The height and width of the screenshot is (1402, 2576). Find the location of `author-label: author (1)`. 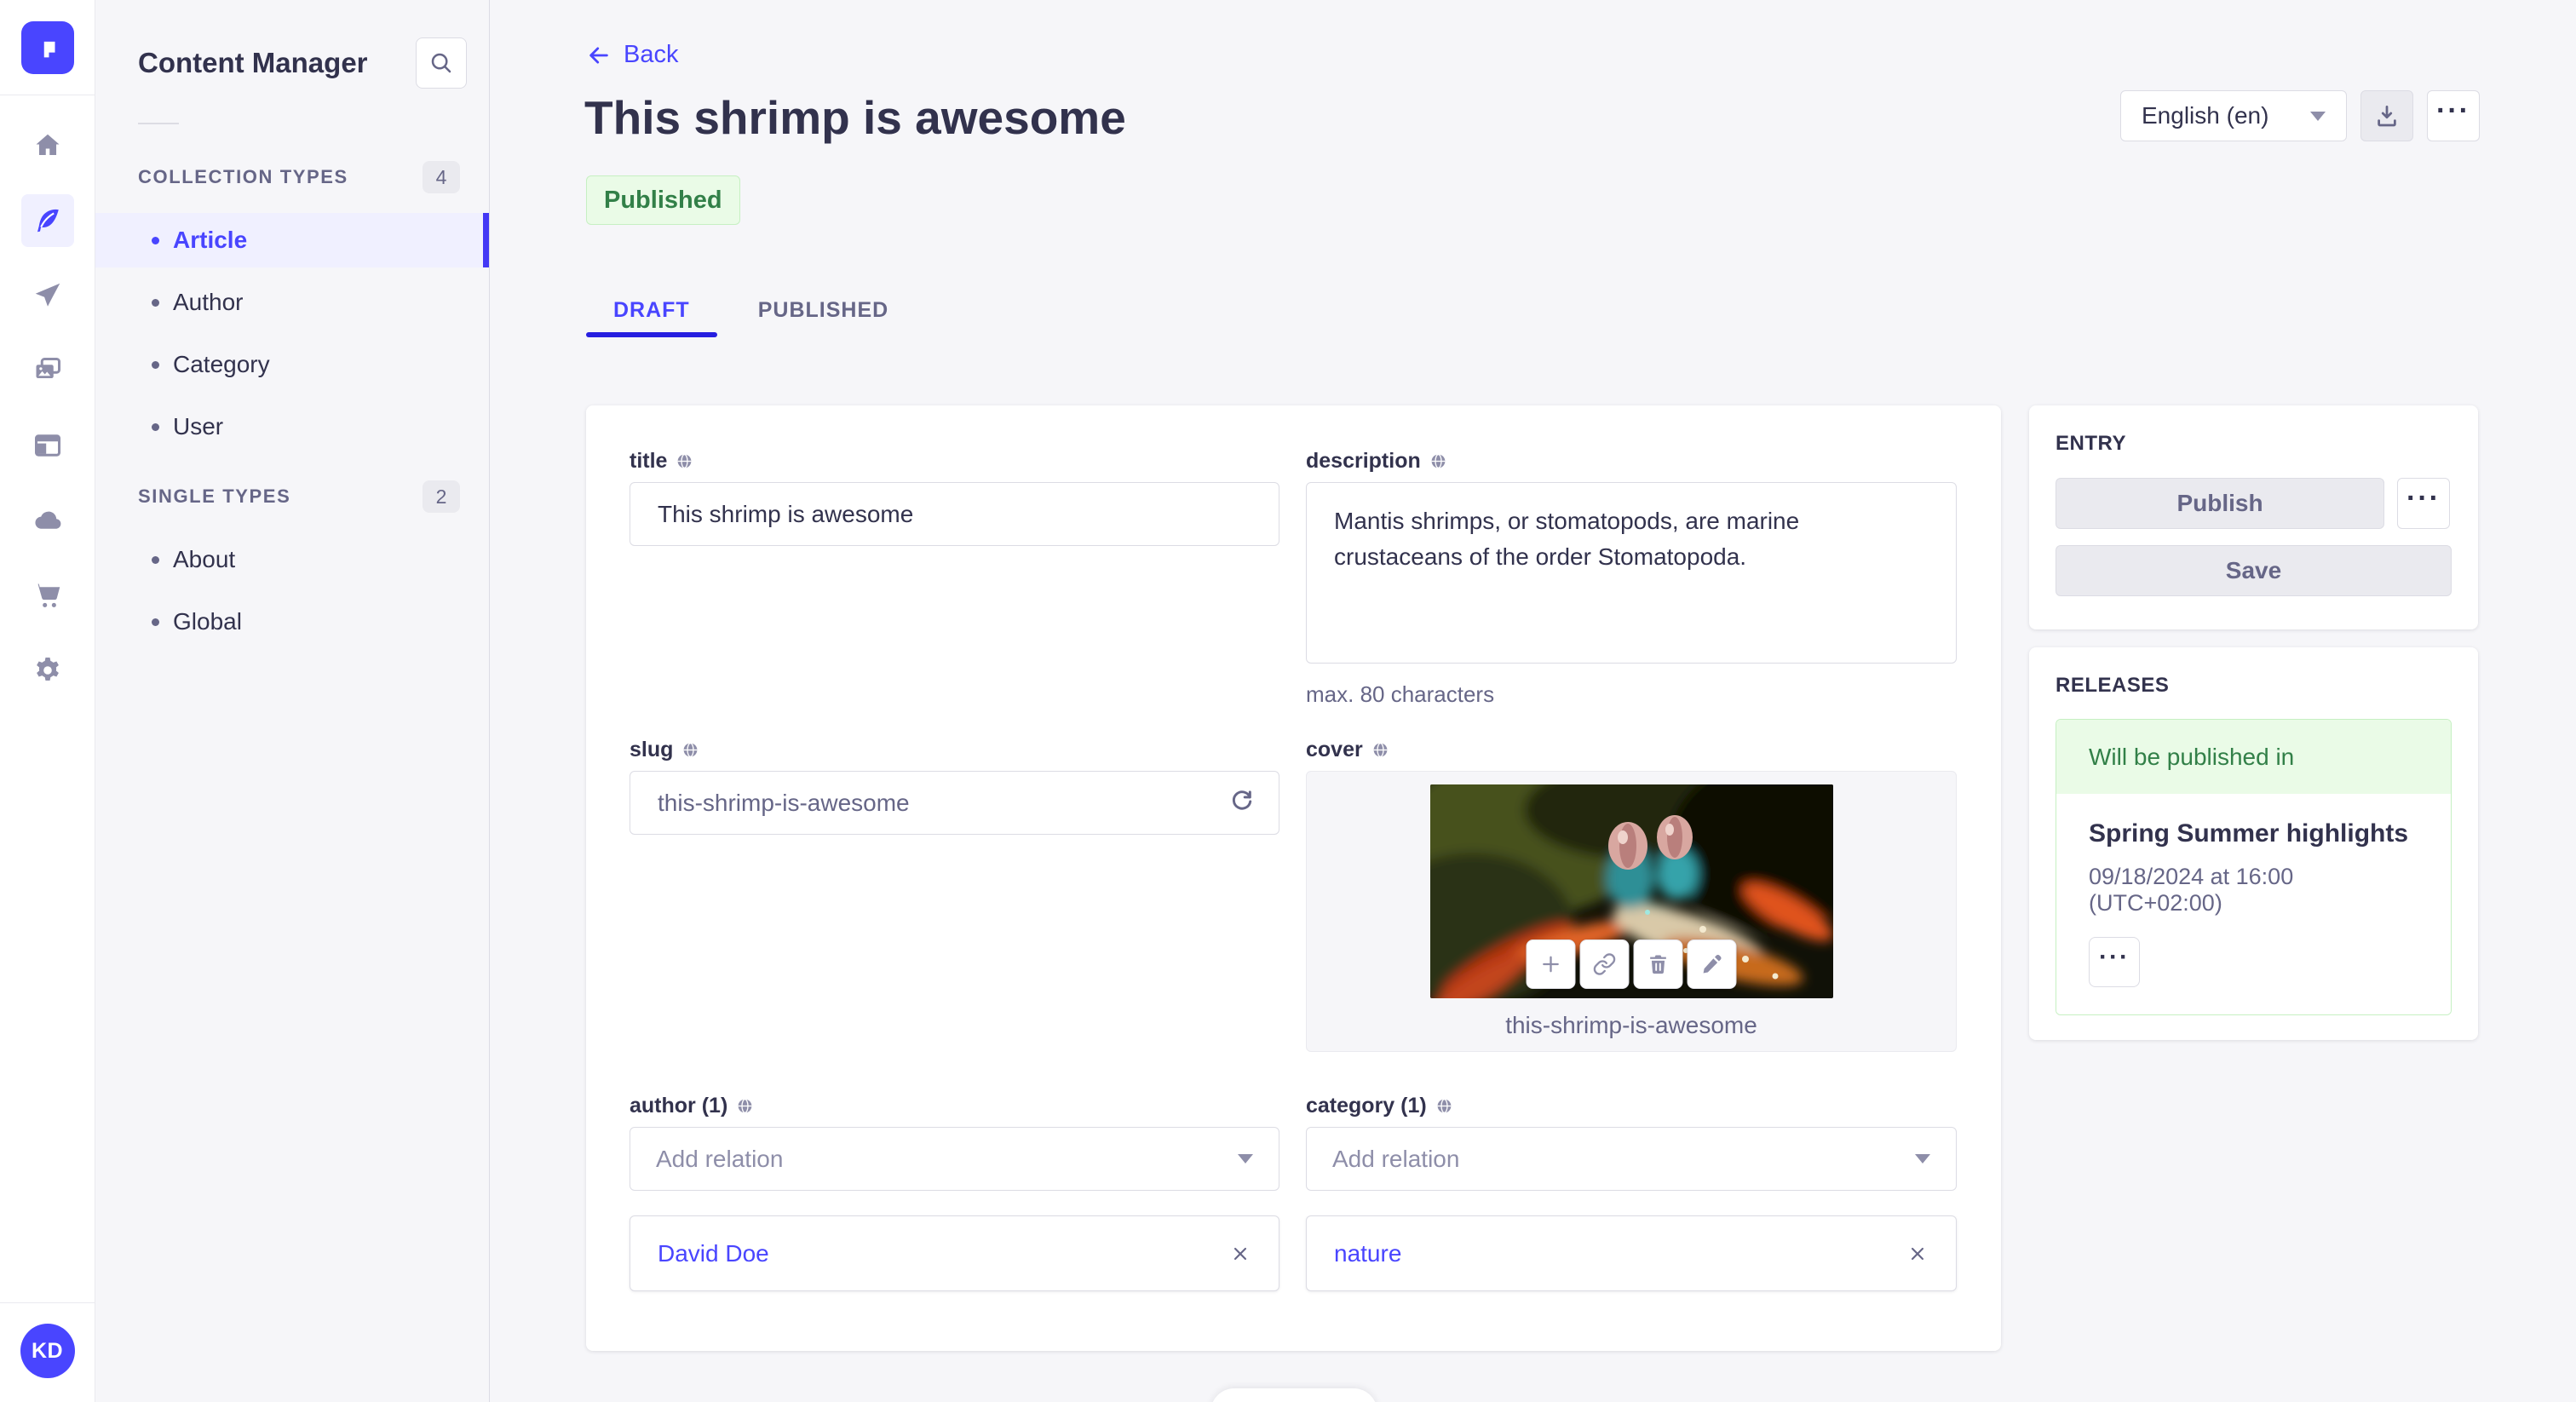

author-label: author (1) is located at coordinates (679, 1105).